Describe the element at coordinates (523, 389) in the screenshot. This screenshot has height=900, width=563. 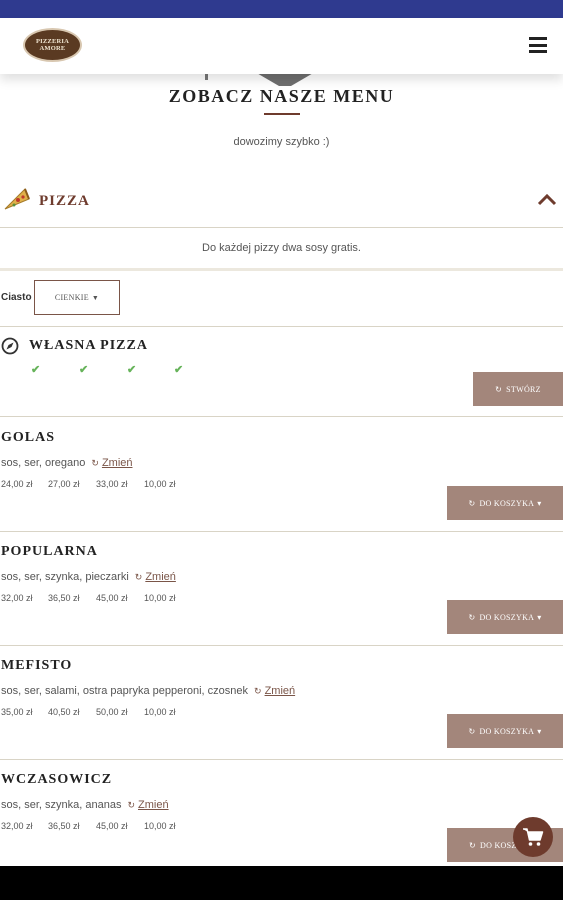
I see `button-label: STWÓRZ` at that location.